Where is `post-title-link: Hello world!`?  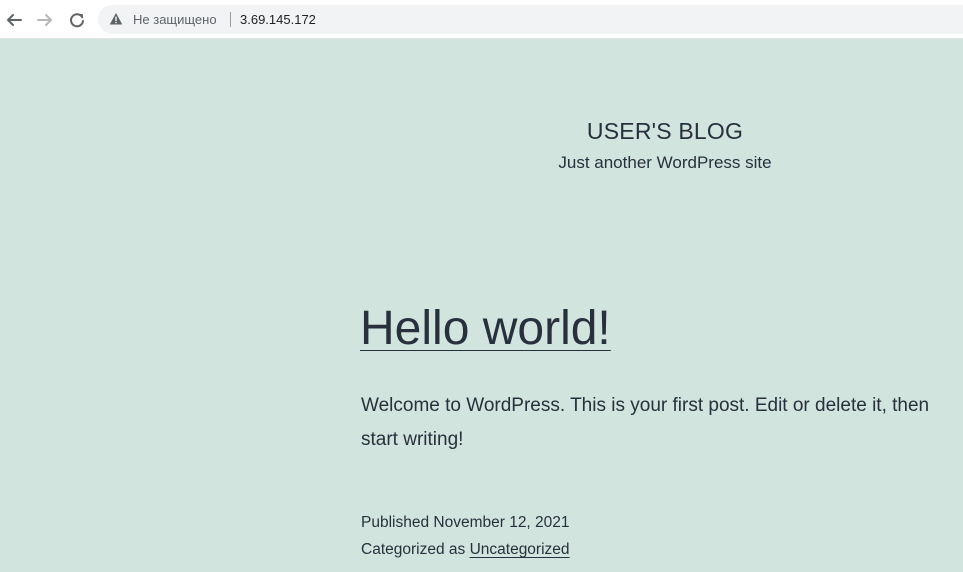
post-title-link: Hello world! is located at coordinates (485, 329).